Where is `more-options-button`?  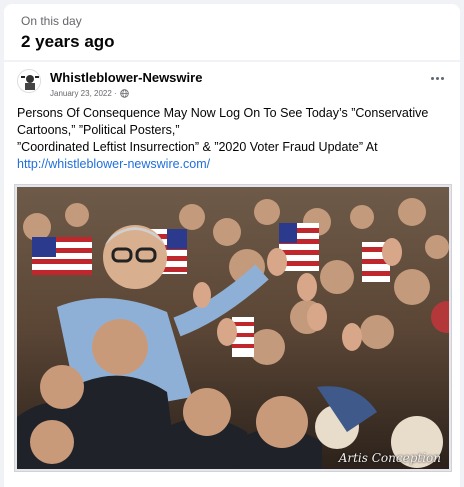
more-options-button is located at coordinates (437, 78).